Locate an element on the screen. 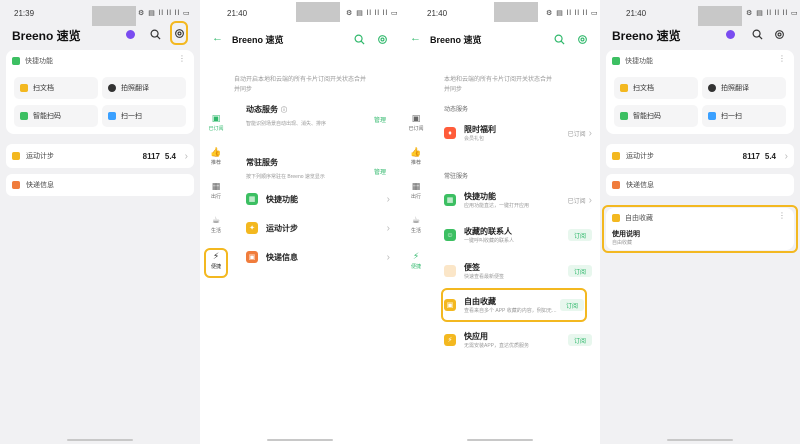  list-item: ▦ 快捷功能 › is located at coordinates (318, 199).